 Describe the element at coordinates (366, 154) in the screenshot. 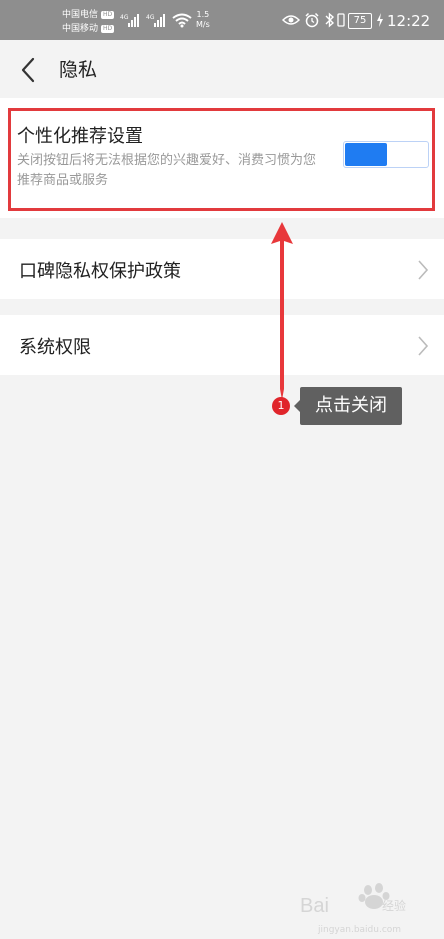

I see `toggle-fill` at that location.